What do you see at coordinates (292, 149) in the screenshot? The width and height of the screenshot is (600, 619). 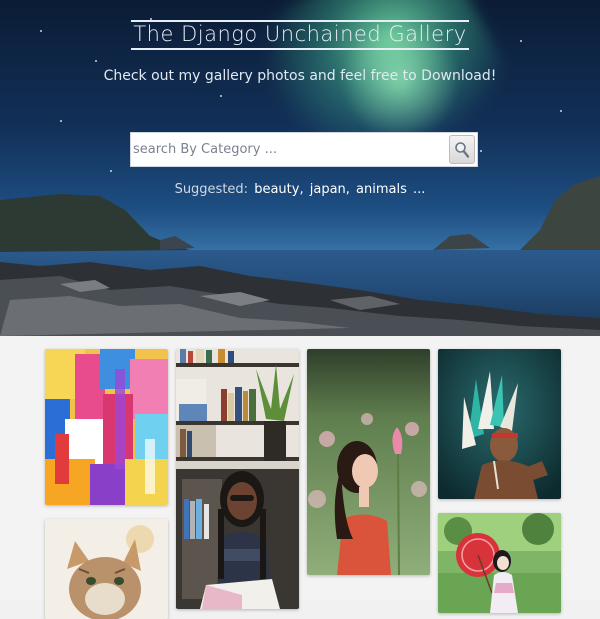 I see `search-input` at bounding box center [292, 149].